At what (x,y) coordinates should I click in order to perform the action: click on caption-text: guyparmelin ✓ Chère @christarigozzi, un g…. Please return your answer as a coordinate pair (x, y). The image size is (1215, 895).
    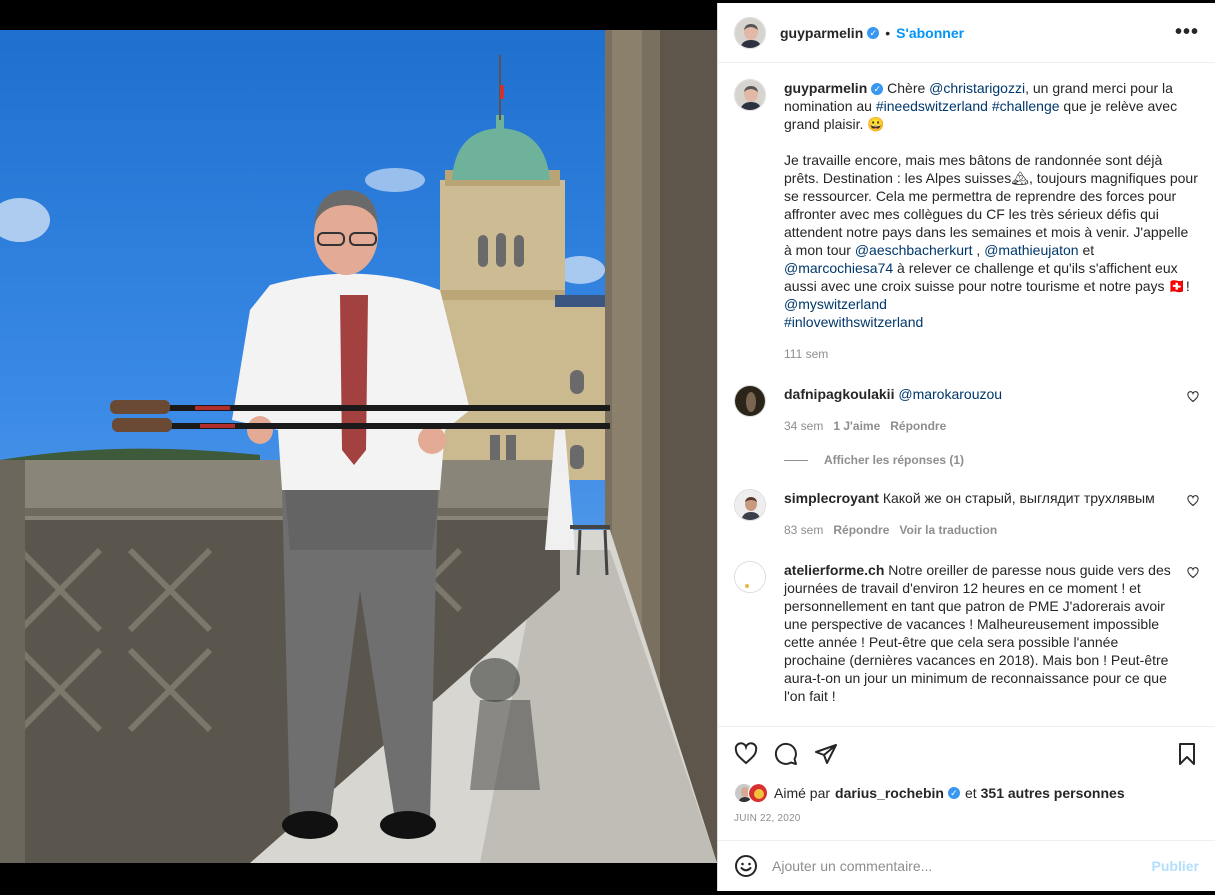
    Looking at the image, I should click on (991, 221).